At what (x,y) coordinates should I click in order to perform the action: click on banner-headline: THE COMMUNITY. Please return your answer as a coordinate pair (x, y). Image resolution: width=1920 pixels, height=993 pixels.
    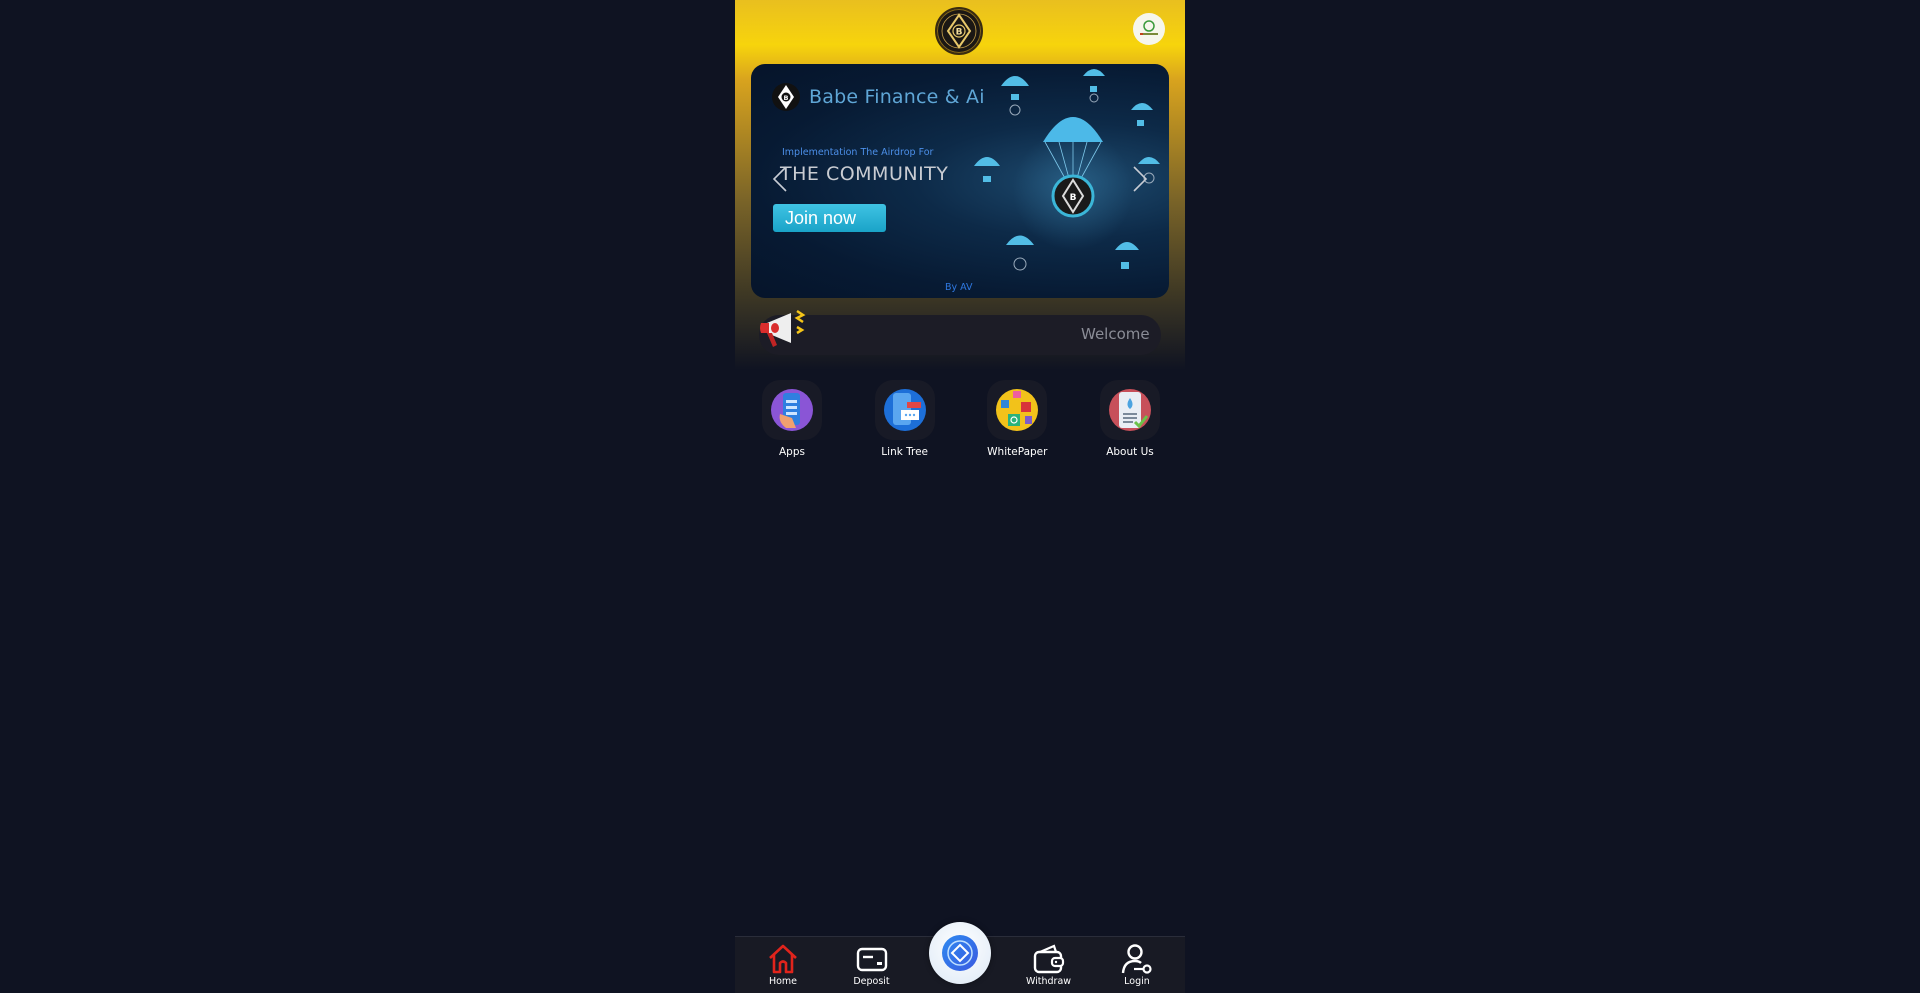
    Looking at the image, I should click on (864, 174).